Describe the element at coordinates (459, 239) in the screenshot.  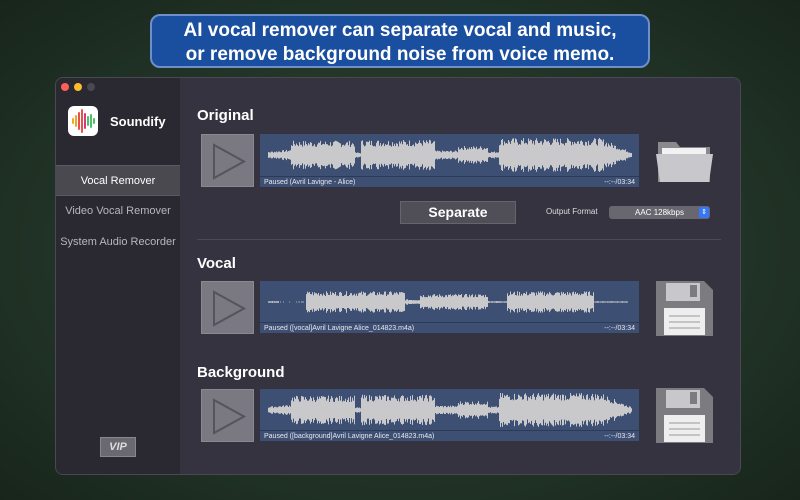
I see `divider` at that location.